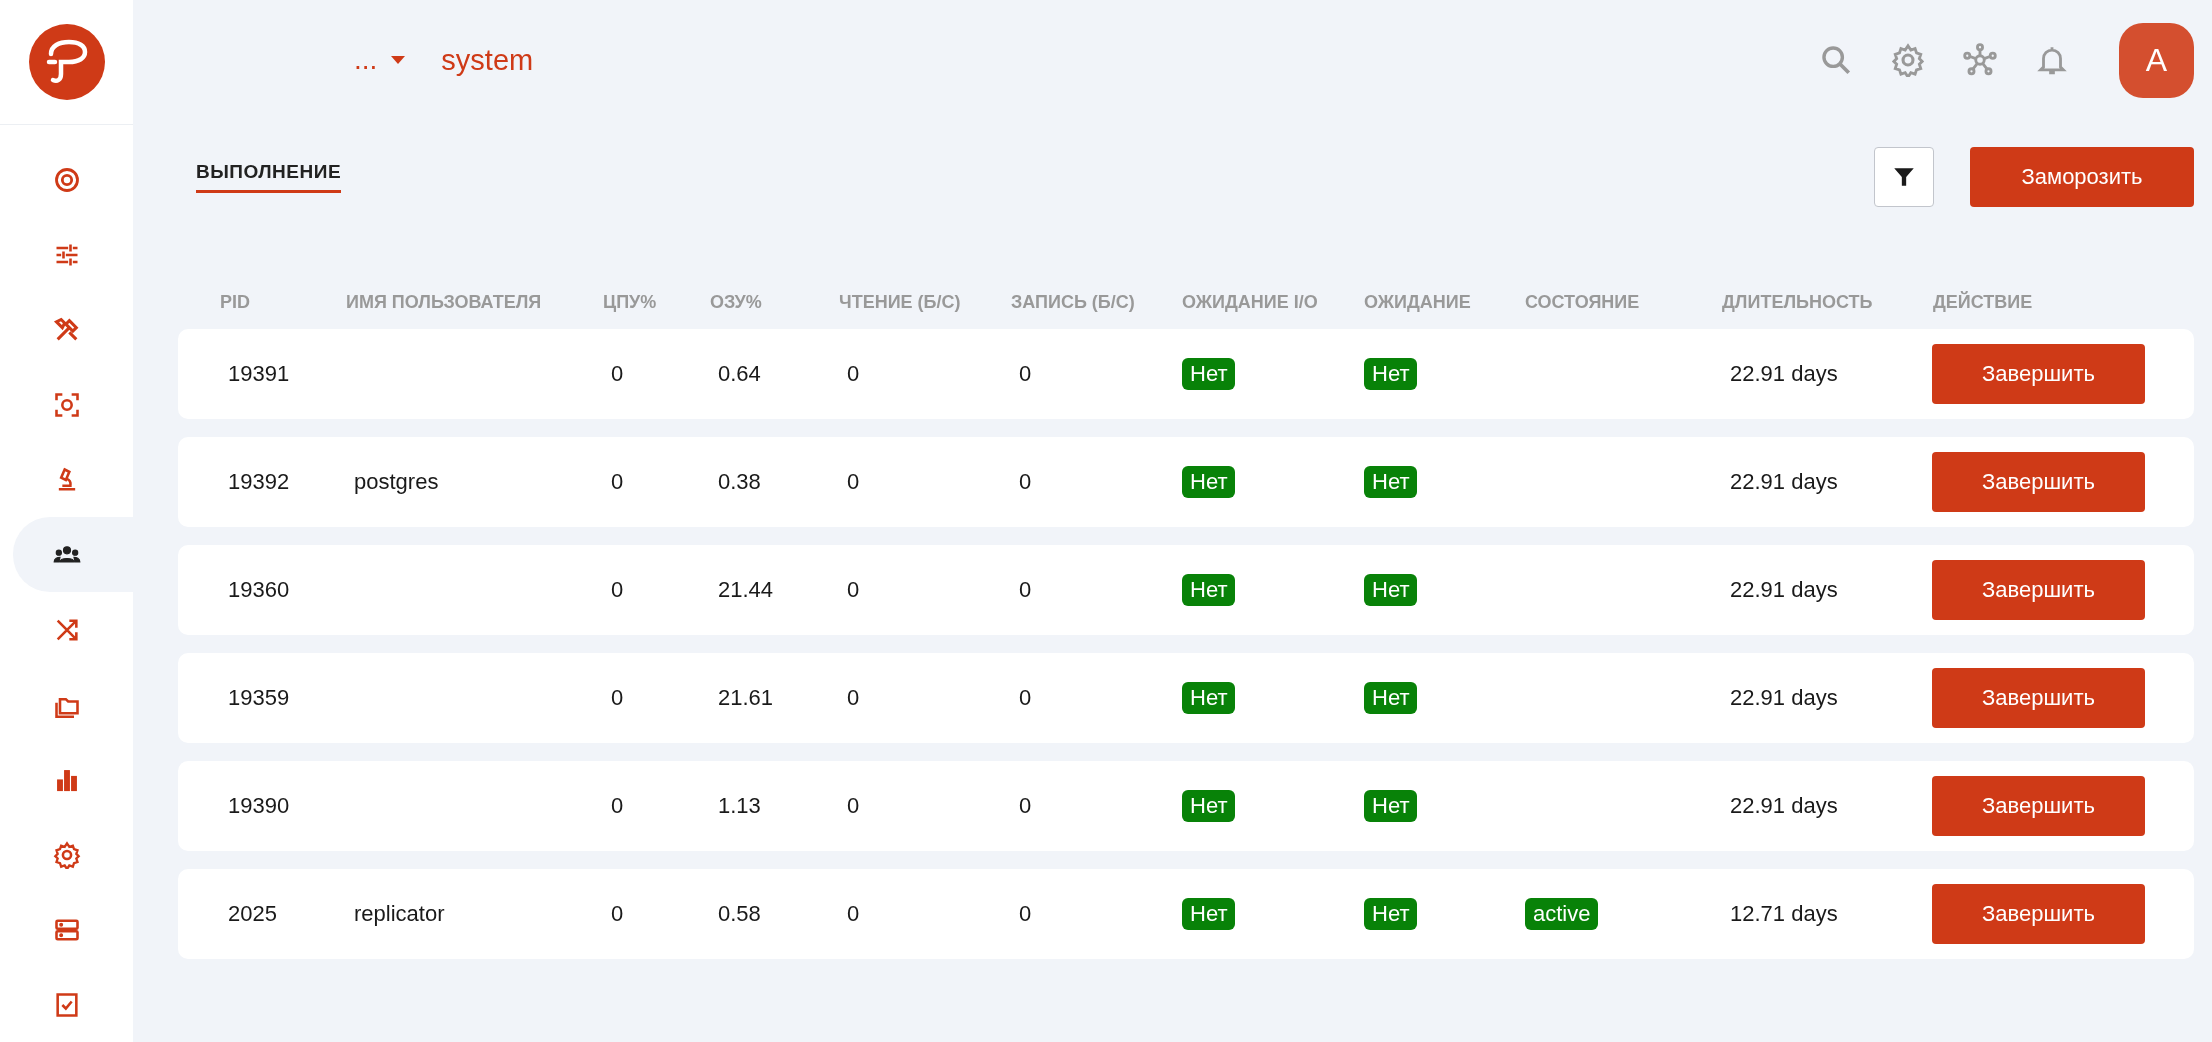  Describe the element at coordinates (259, 806) in the screenshot. I see `table-cell: 19390` at that location.